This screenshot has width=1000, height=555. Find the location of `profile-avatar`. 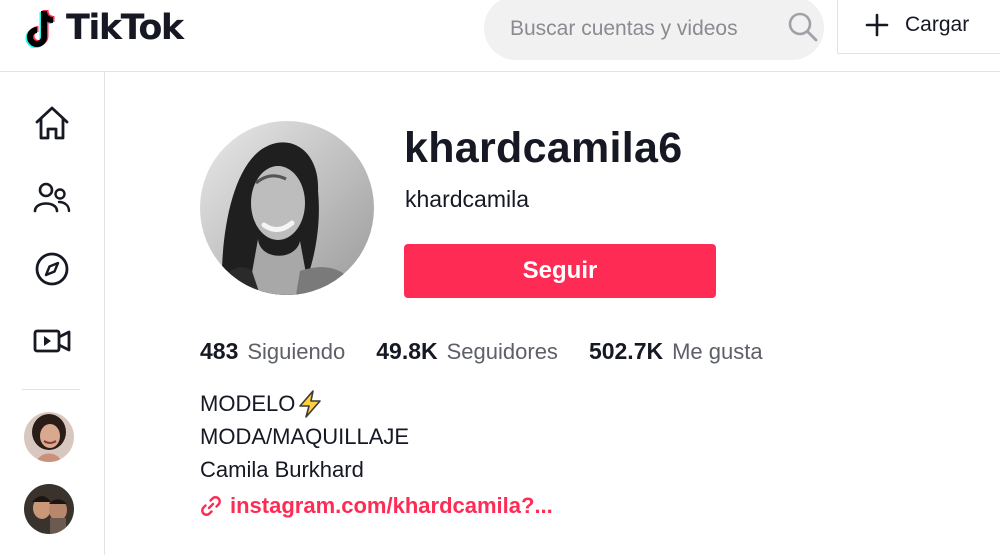

profile-avatar is located at coordinates (287, 208).